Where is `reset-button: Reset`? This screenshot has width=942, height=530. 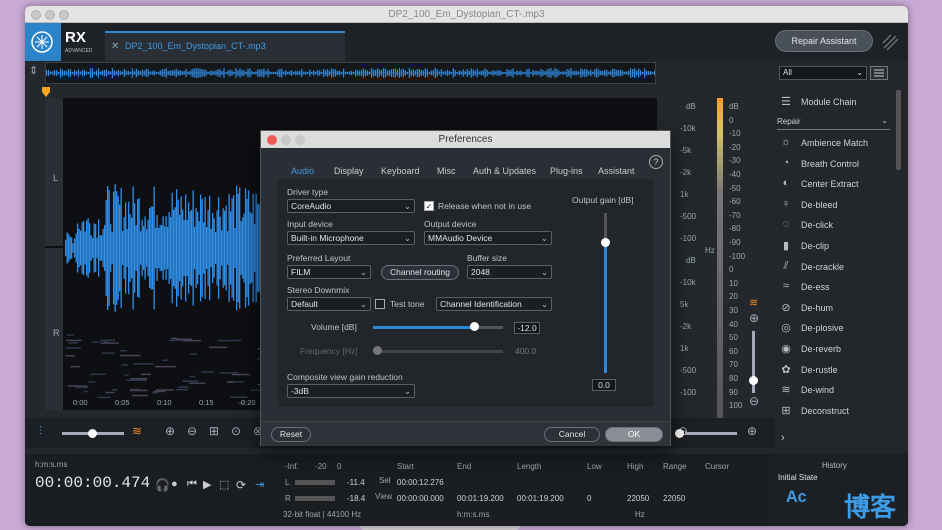 reset-button: Reset is located at coordinates (291, 434).